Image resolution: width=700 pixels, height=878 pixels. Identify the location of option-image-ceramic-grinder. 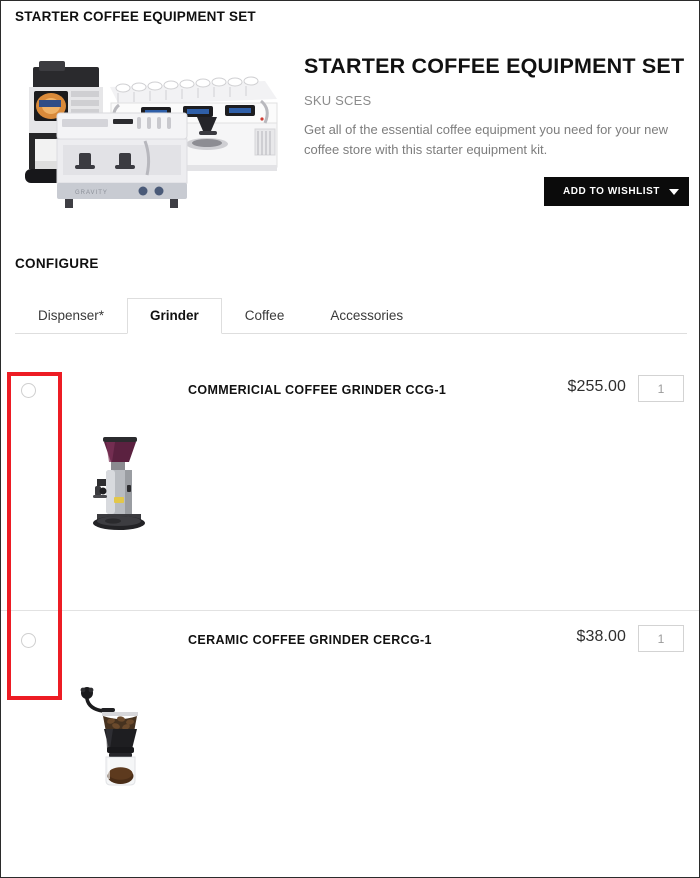
(121, 739).